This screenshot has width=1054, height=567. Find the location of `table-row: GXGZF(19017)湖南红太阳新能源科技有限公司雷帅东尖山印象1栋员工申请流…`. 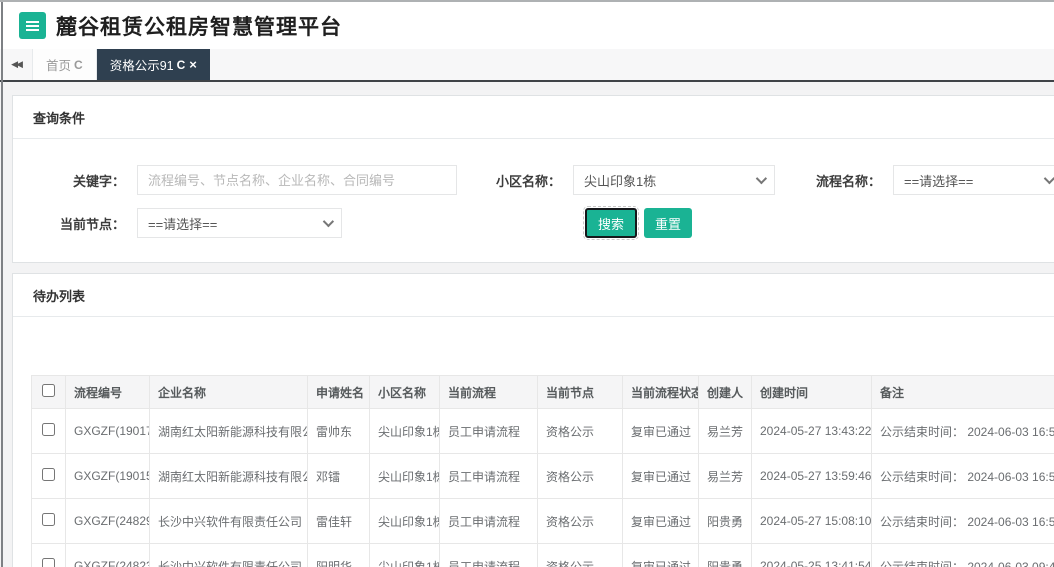

table-row: GXGZF(19017)湖南红太阳新能源科技有限公司雷帅东尖山印象1栋员工申请流… is located at coordinates (542, 431).